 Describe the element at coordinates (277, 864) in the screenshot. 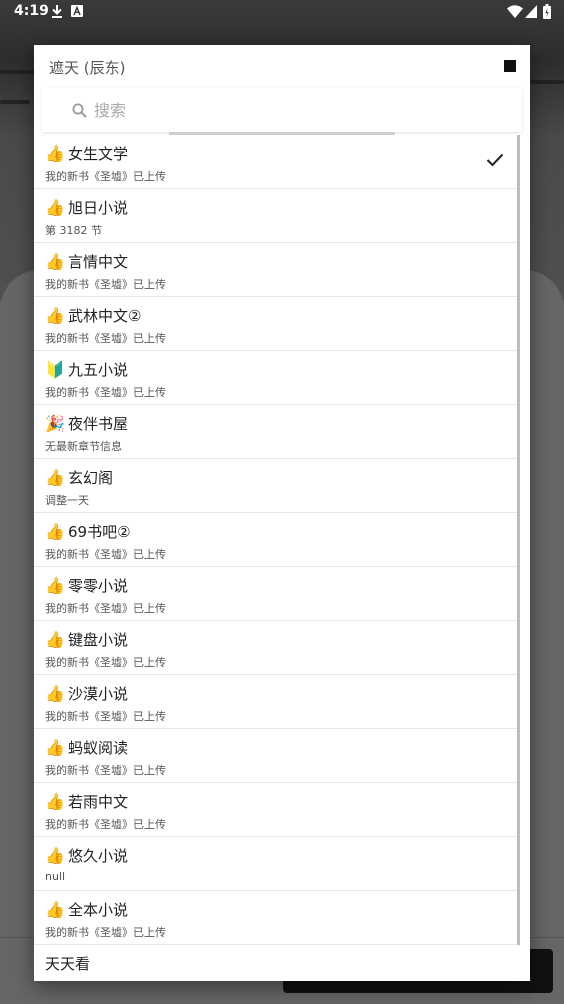

I see `source-item: 👍 悠久小说 null` at that location.